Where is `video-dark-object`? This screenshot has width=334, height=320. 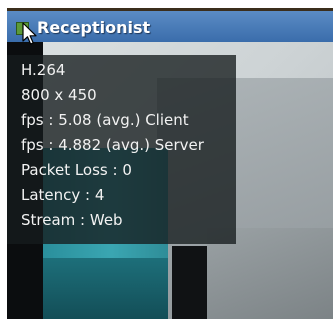 video-dark-object is located at coordinates (189, 282).